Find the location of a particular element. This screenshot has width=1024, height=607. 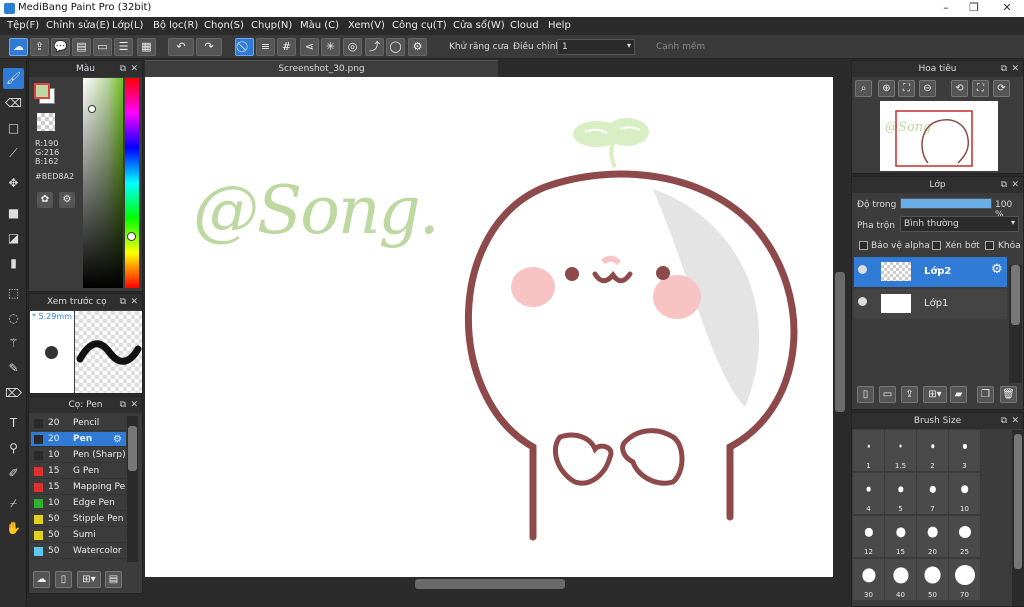

fit-icon: ⛶ is located at coordinates (906, 88).